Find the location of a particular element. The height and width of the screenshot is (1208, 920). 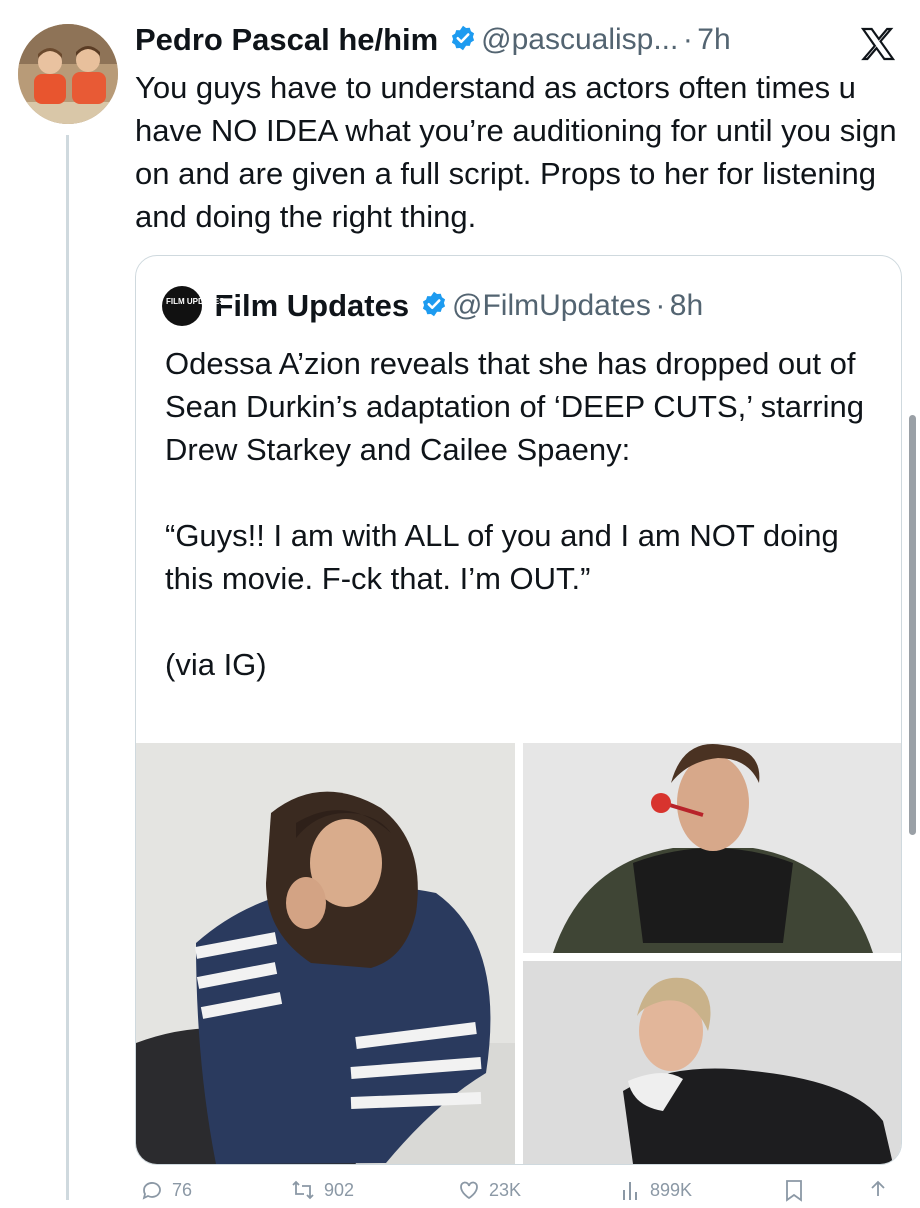

avatar is located at coordinates (68, 74).